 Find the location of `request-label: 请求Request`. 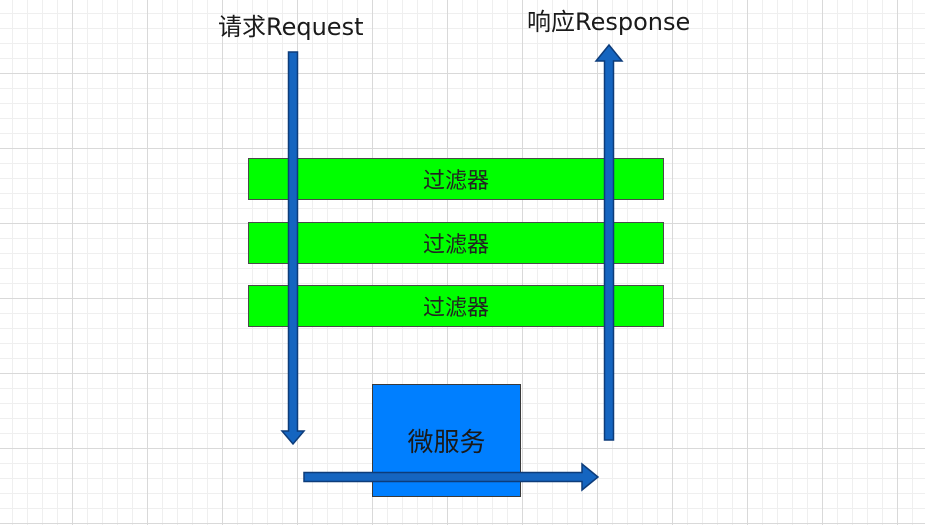

request-label: 请求Request is located at coordinates (291, 27).